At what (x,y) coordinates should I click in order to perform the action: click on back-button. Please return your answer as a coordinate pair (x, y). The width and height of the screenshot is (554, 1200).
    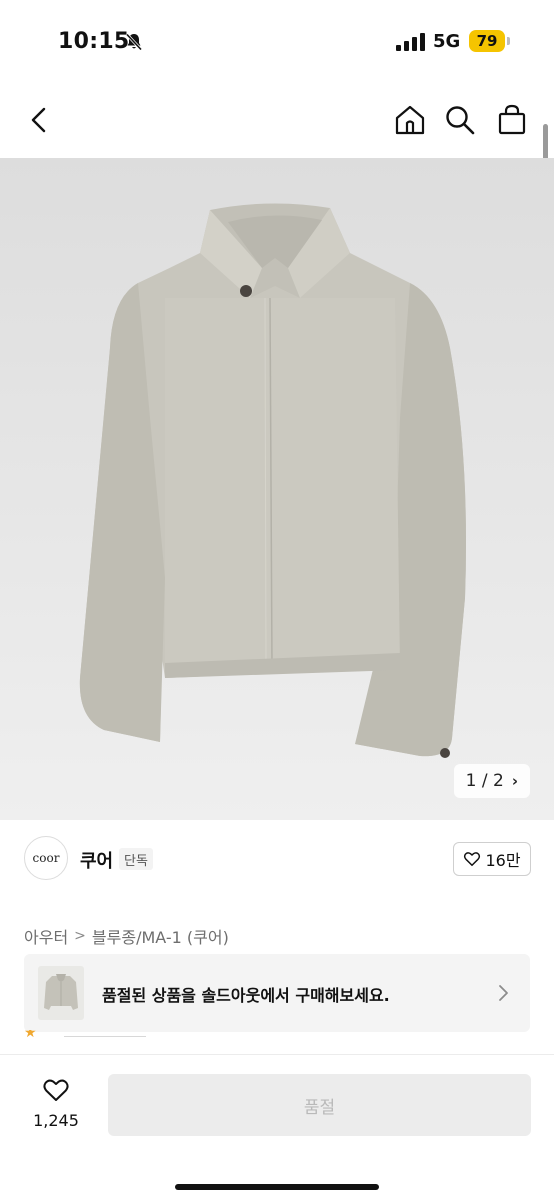
    Looking at the image, I should click on (40, 120).